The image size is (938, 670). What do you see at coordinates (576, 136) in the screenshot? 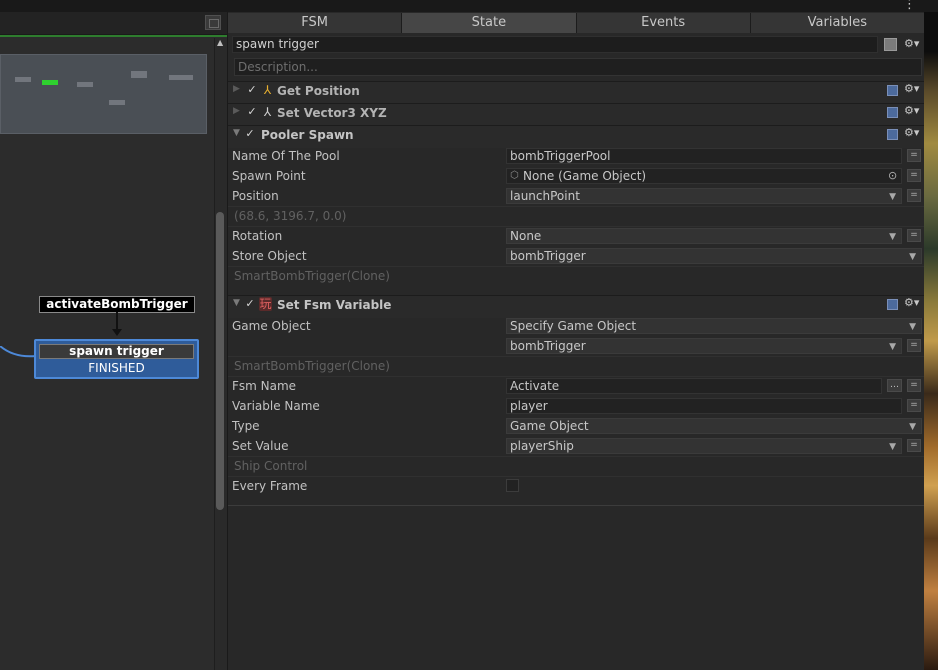
I see `action-pooler-spawn: ▼ ✓ Pooler Spawn ⚙▾` at bounding box center [576, 136].